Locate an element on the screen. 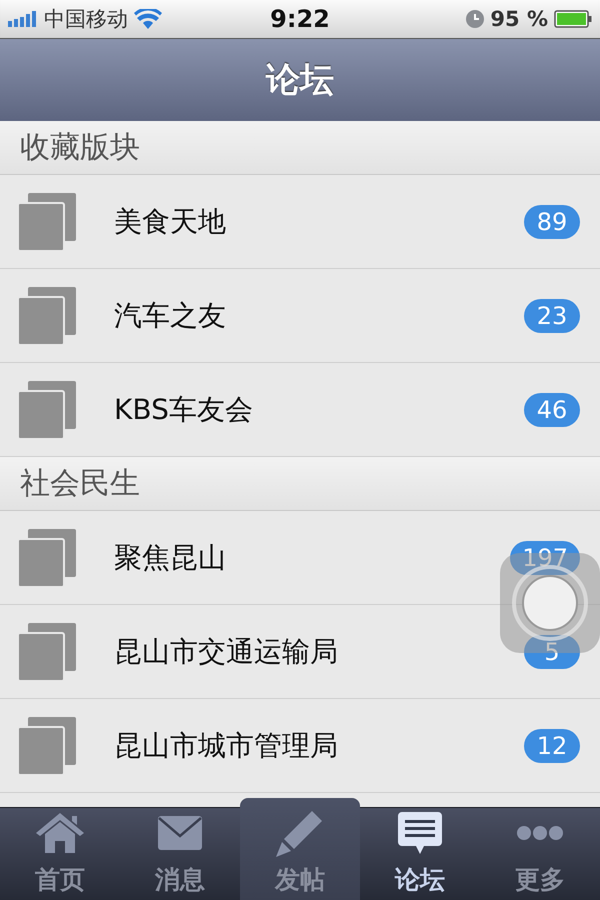 The height and width of the screenshot is (900, 600). battery-percent: 95 % is located at coordinates (519, 19).